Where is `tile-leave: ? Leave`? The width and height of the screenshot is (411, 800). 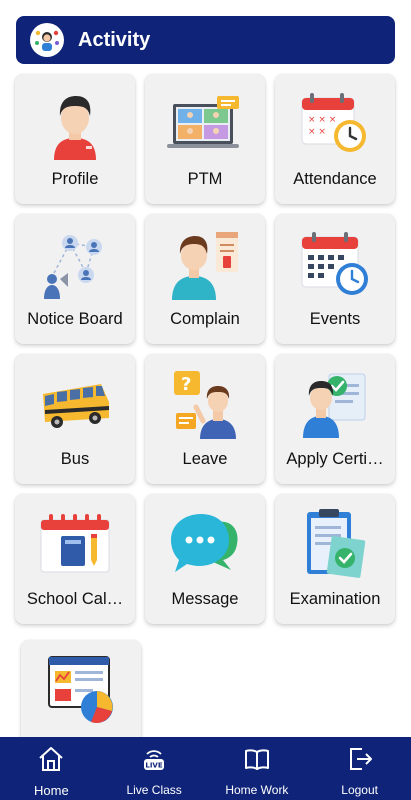
tile-leave: ? Leave is located at coordinates (205, 419).